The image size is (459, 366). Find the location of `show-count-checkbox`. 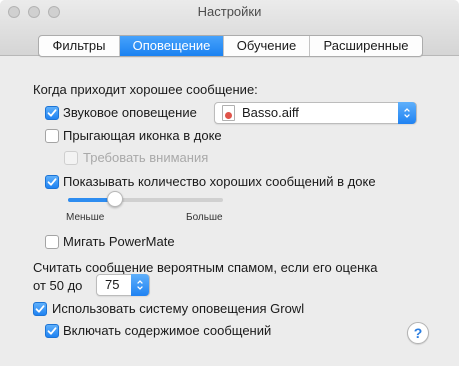

show-count-checkbox is located at coordinates (52, 182).